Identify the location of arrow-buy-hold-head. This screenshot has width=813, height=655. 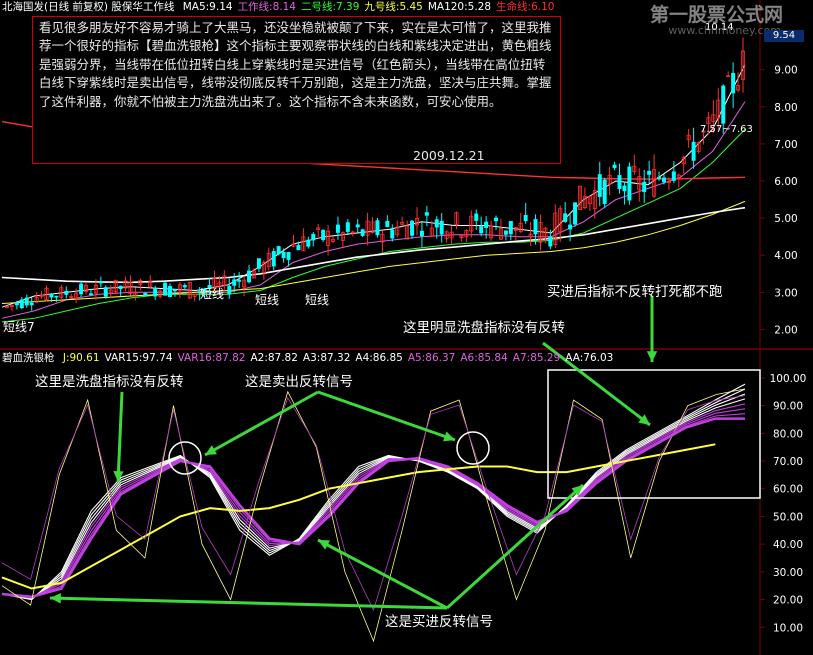
(652, 356).